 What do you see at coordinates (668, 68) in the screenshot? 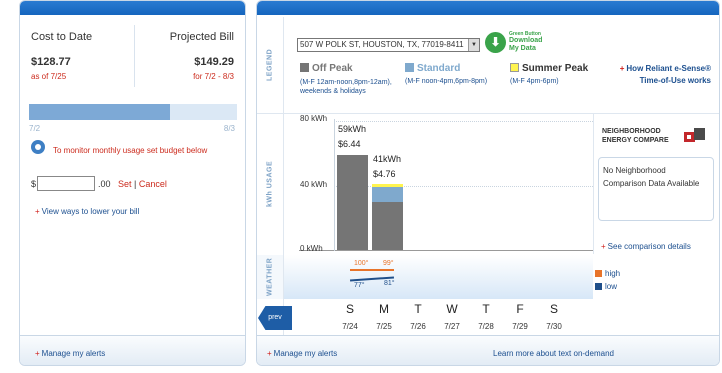
I see `how-link-line1: How Reliant e-Sense®` at bounding box center [668, 68].